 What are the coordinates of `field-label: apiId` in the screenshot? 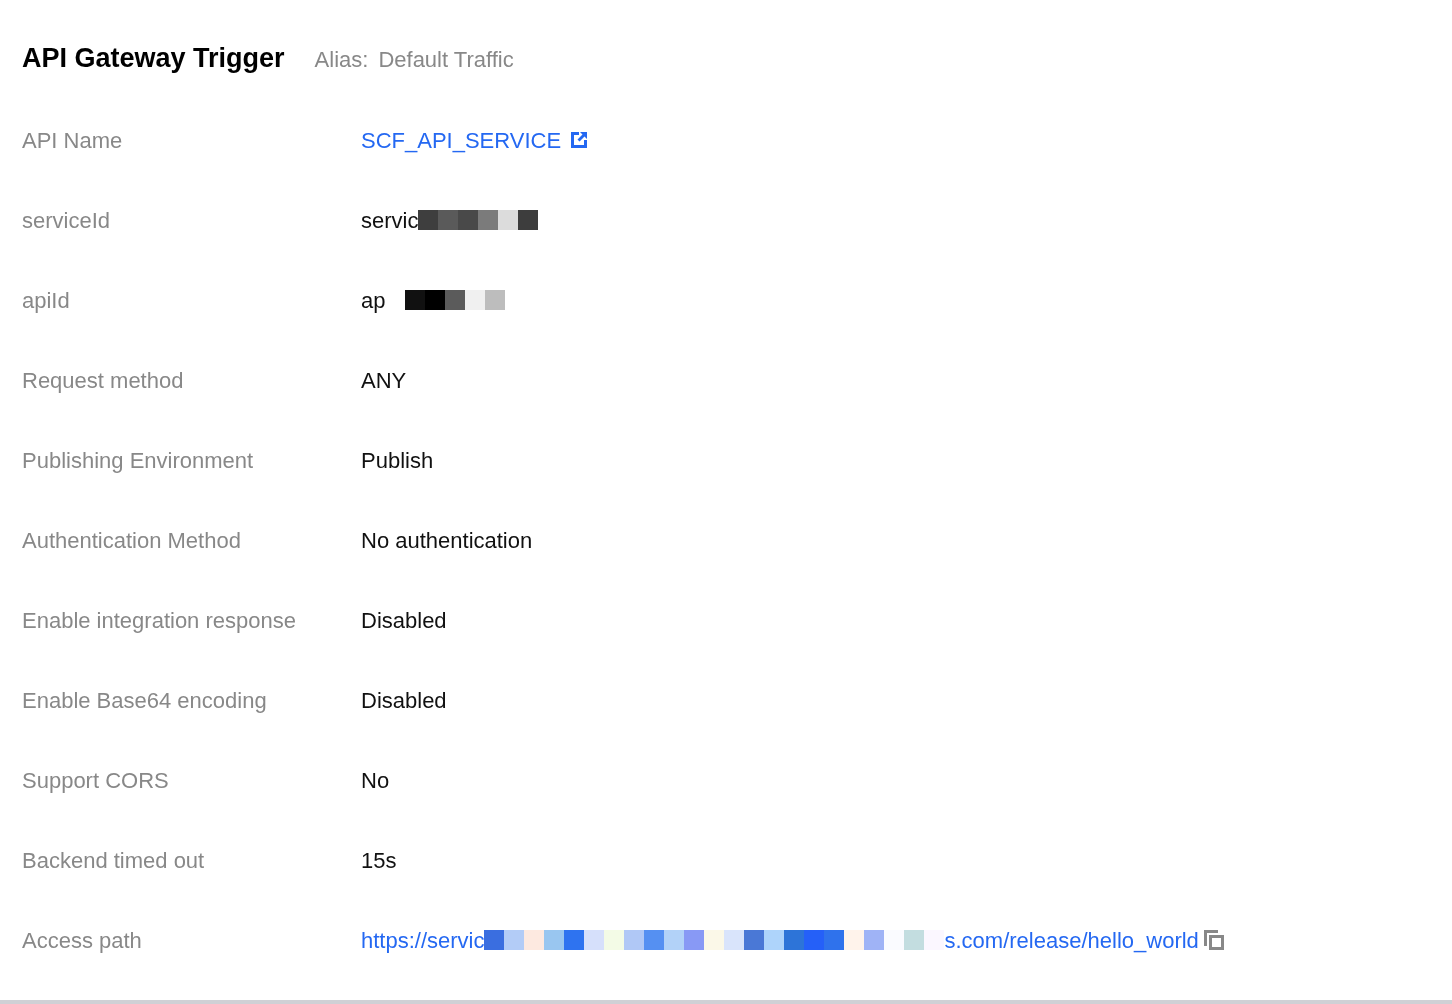 It's located at (46, 300).